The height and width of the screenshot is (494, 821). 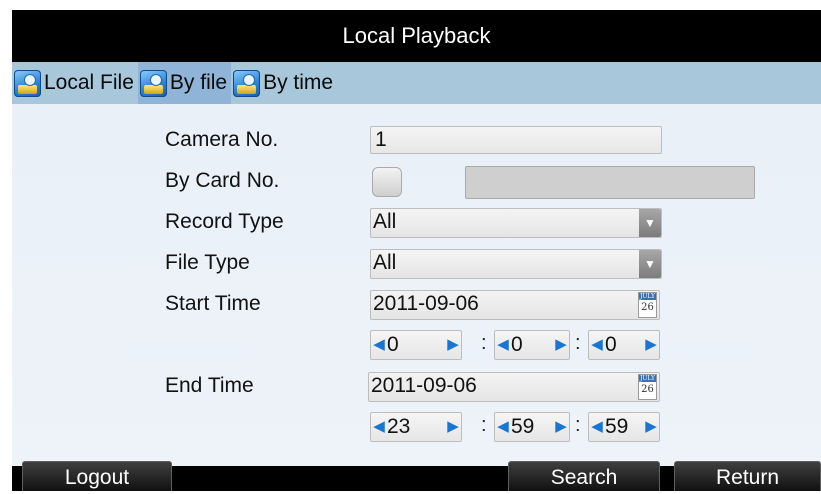 What do you see at coordinates (385, 262) in the screenshot?
I see `file-type-value: All` at bounding box center [385, 262].